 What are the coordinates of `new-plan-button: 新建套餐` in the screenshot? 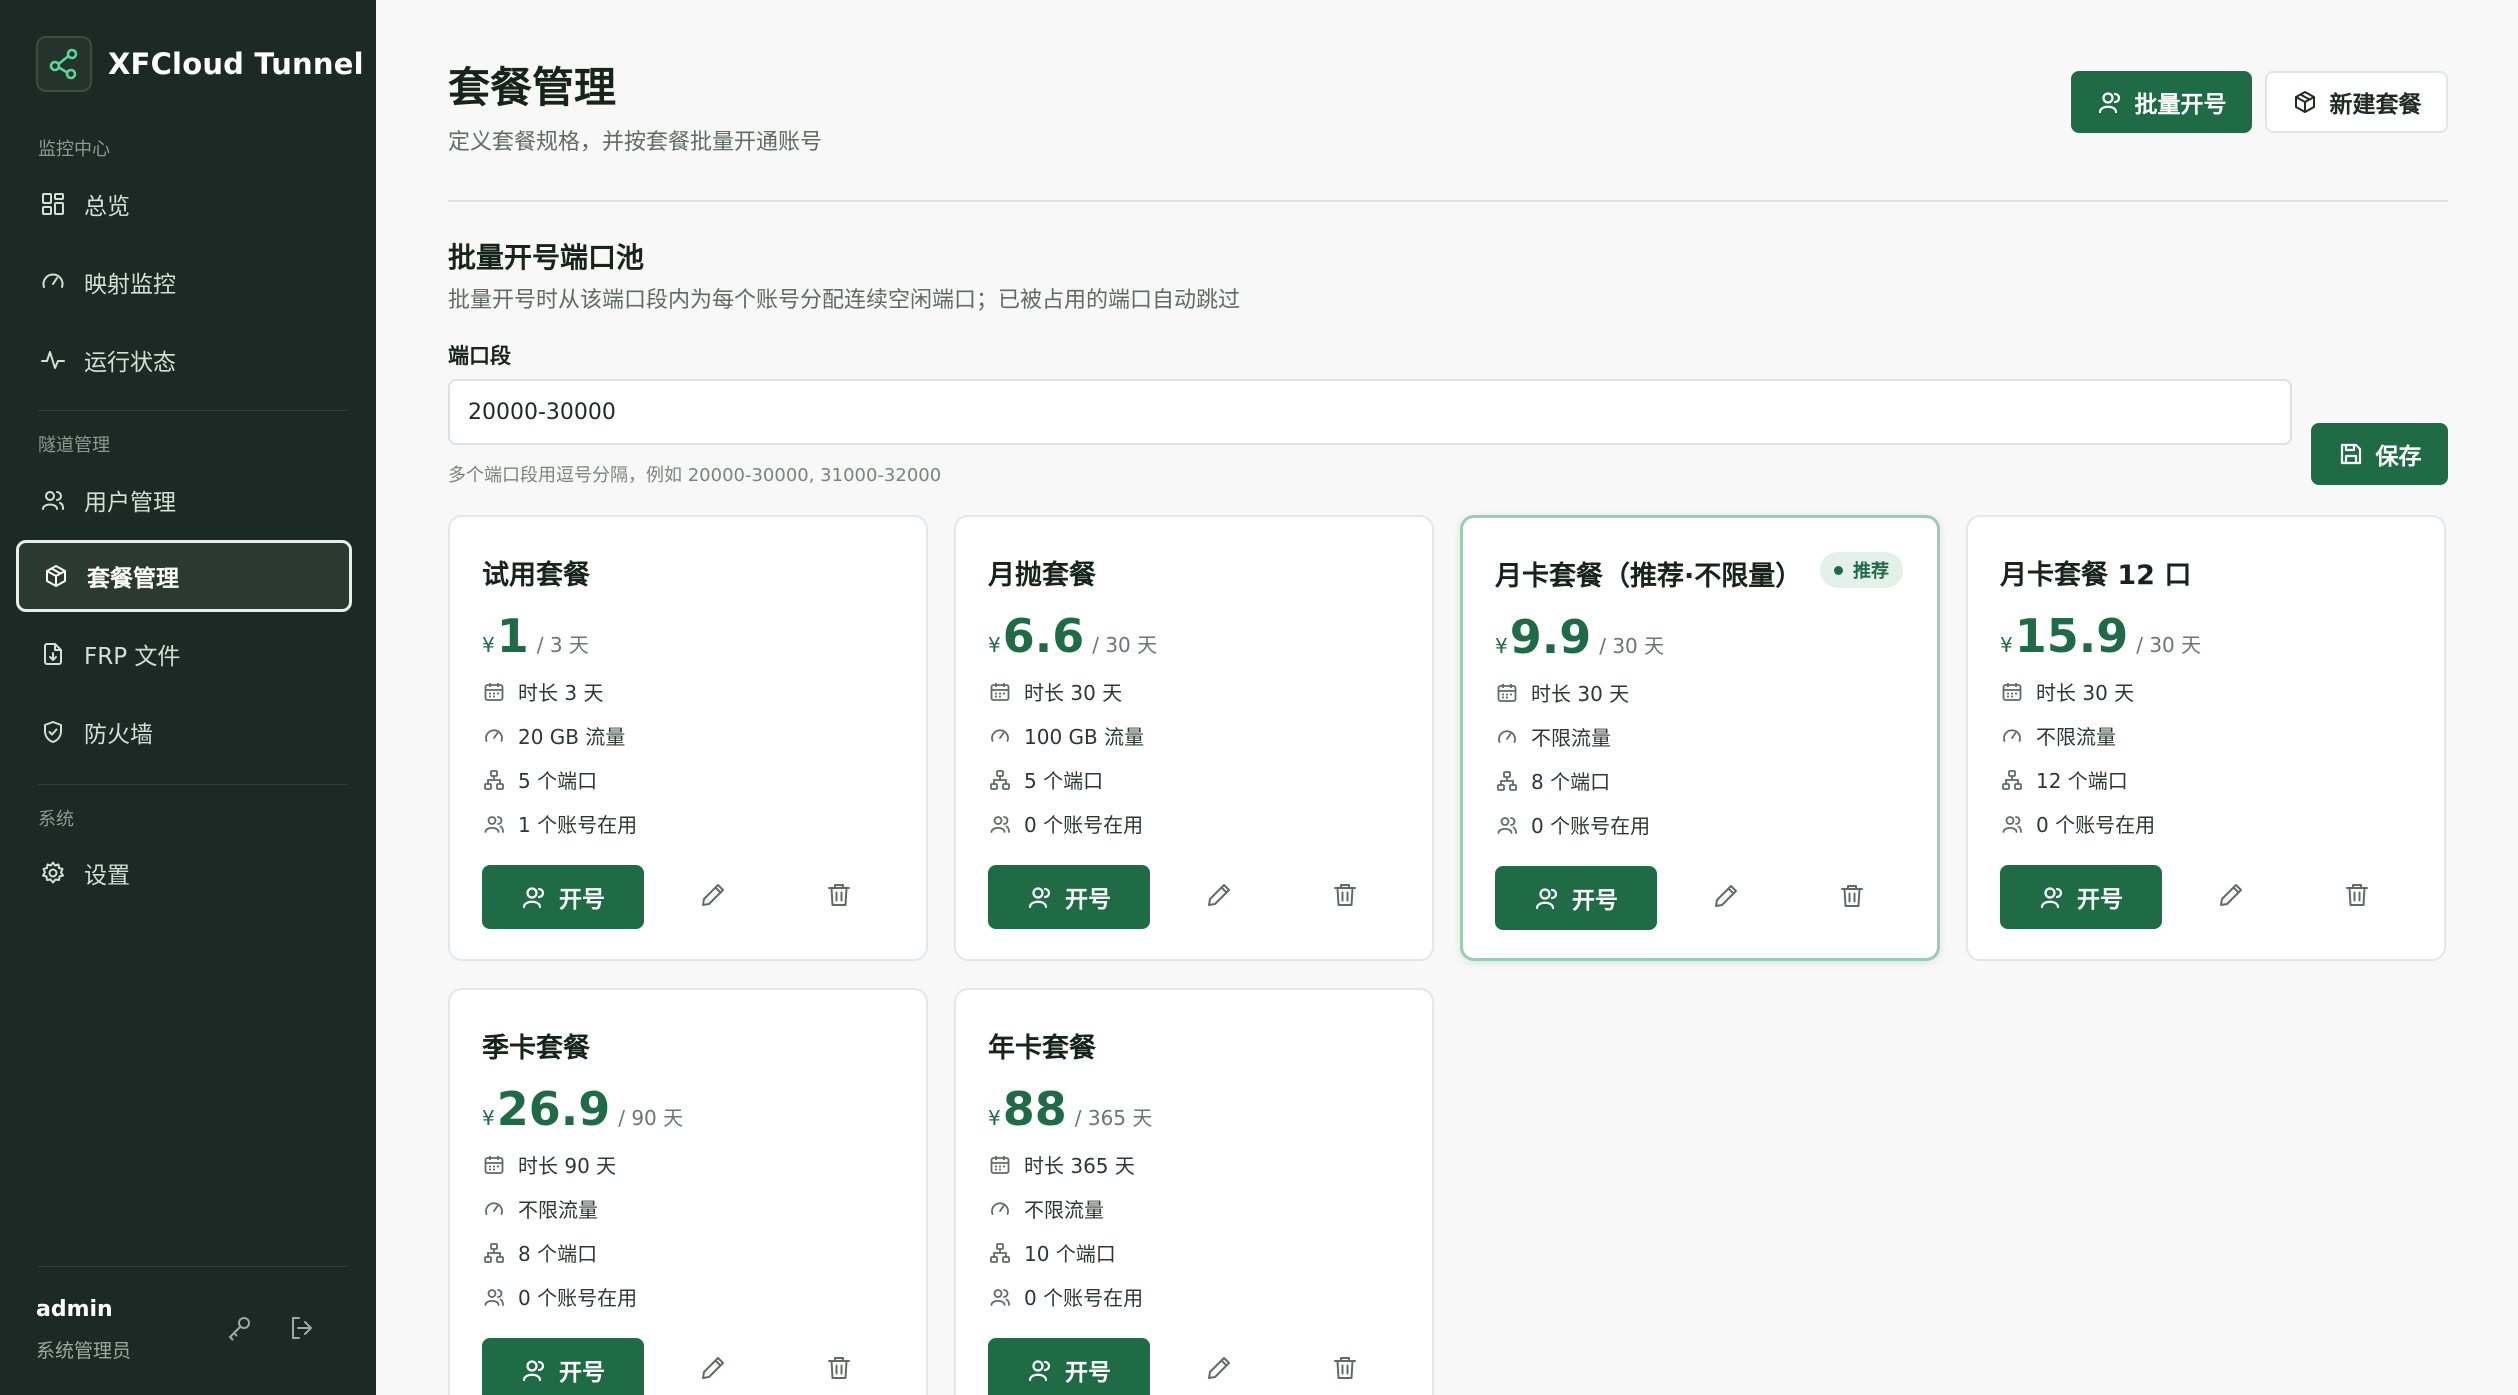 It's located at (2356, 102).